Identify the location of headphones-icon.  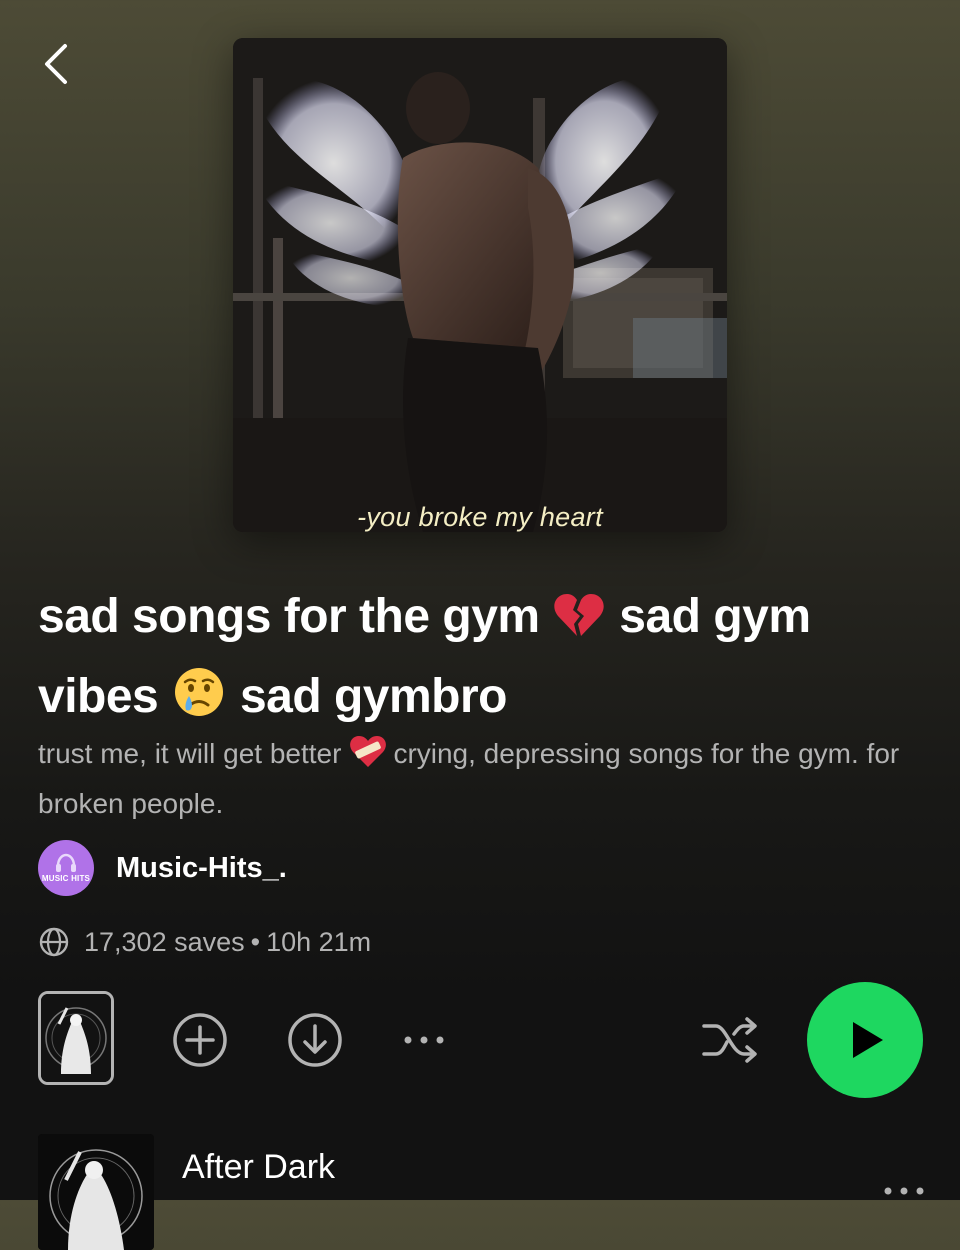
(66, 862).